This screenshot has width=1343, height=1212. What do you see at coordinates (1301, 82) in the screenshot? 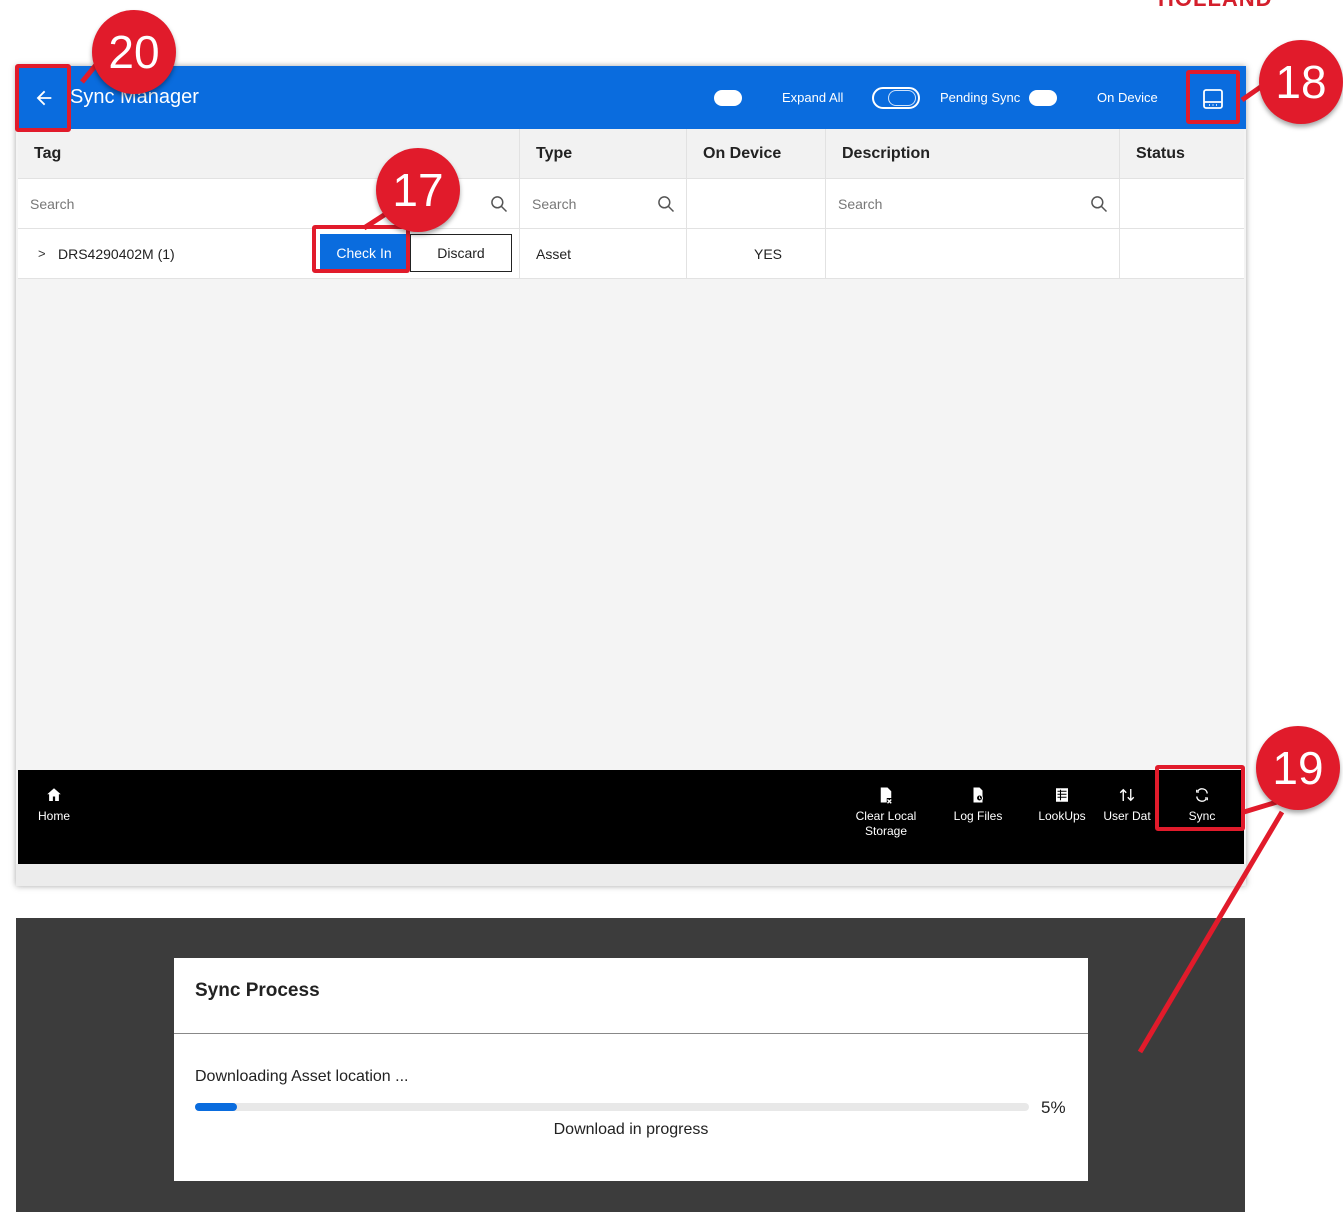
I see `callout-badge-18: 18` at bounding box center [1301, 82].